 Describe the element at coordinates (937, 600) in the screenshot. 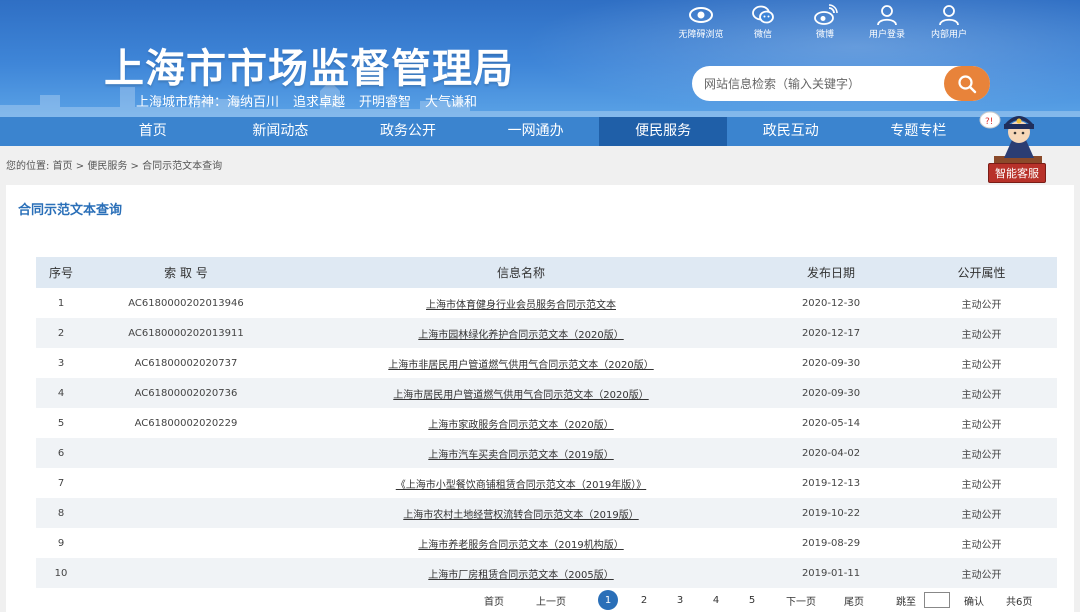

I see `jump-page-input` at that location.